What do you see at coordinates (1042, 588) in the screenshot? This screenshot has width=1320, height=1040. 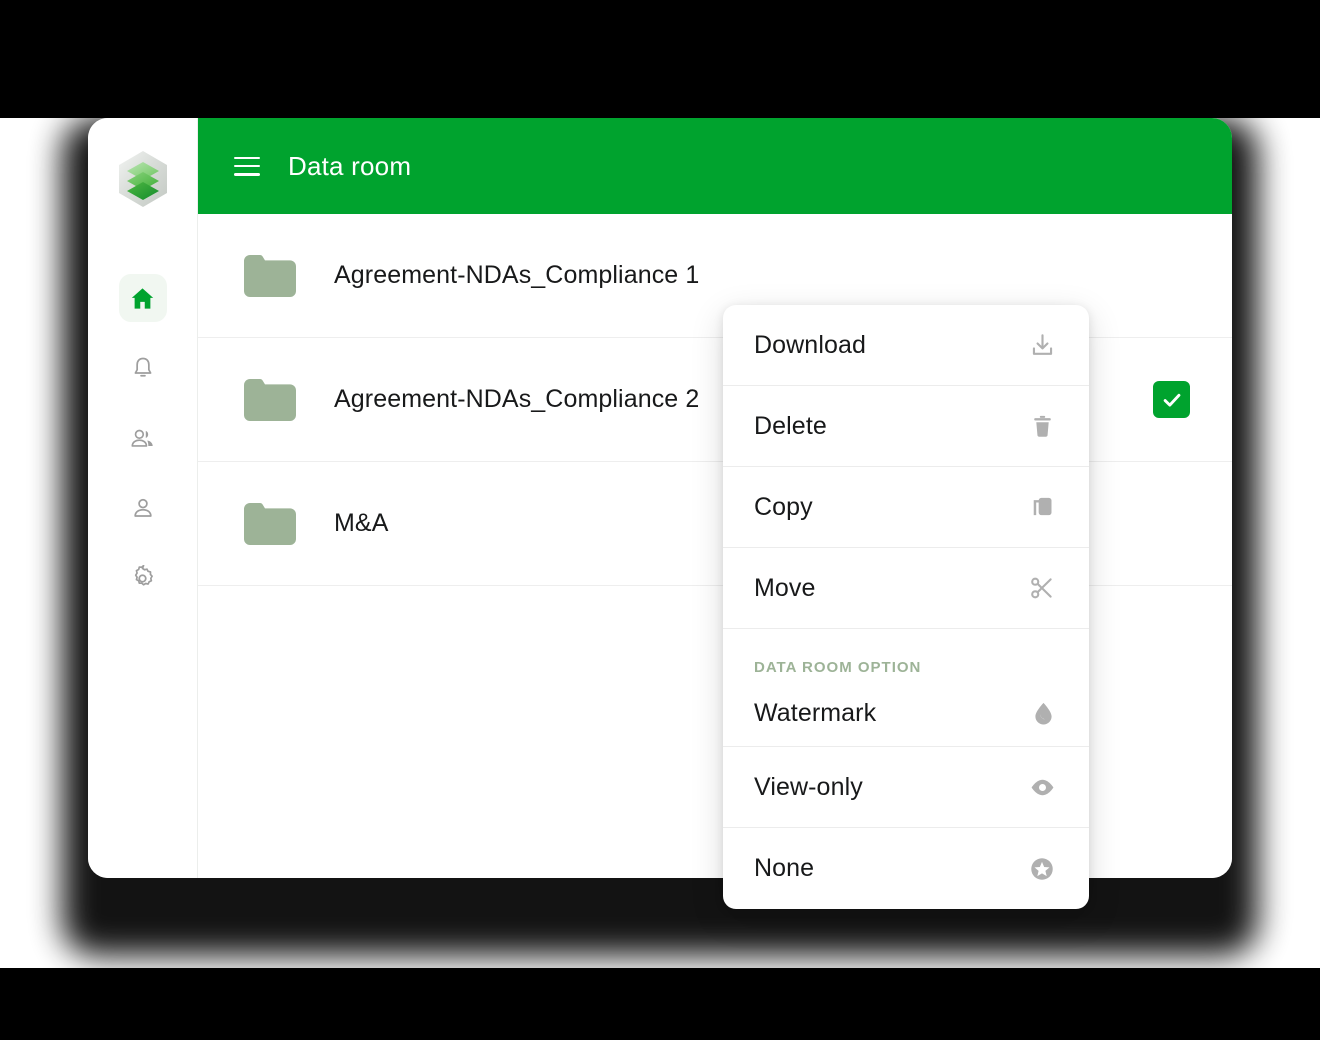 I see `scissors-icon` at bounding box center [1042, 588].